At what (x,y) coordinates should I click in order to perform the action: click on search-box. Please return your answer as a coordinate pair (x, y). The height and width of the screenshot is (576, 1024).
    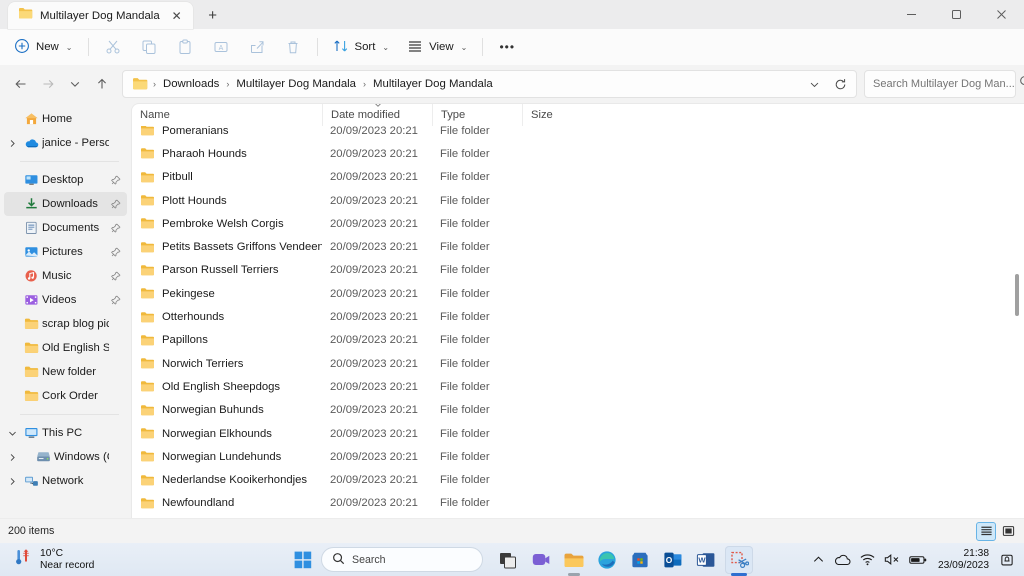
    Looking at the image, I should click on (944, 84).